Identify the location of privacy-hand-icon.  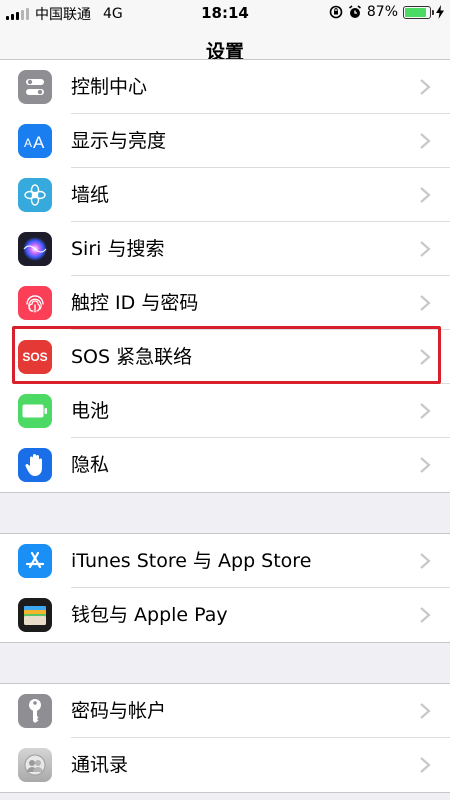
(35, 465).